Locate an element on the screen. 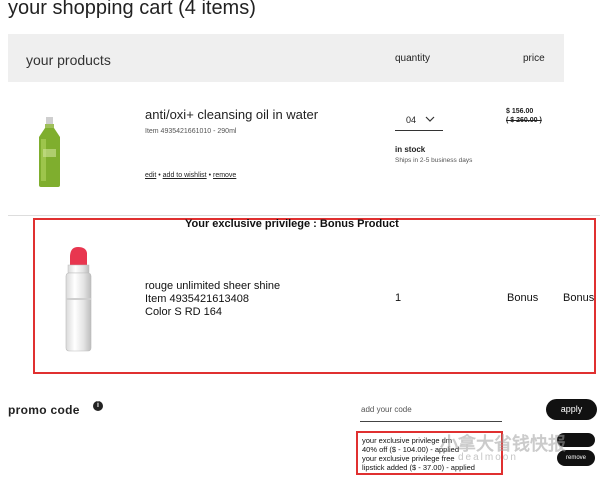 This screenshot has width=600, height=478. watermark-subtext: dealmoon is located at coordinates (488, 457).